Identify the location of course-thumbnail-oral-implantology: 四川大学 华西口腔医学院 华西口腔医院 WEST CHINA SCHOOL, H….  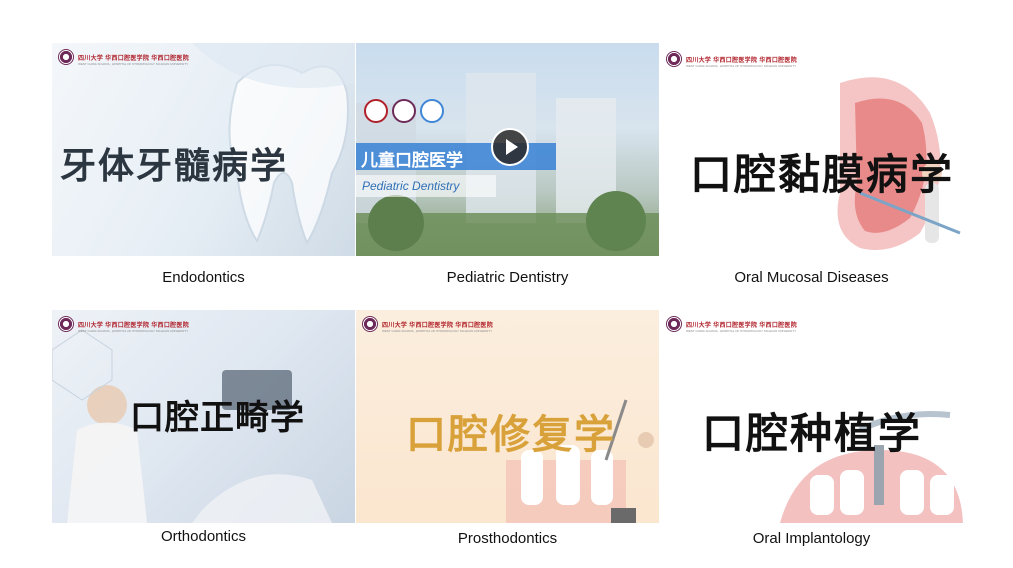
(811, 416).